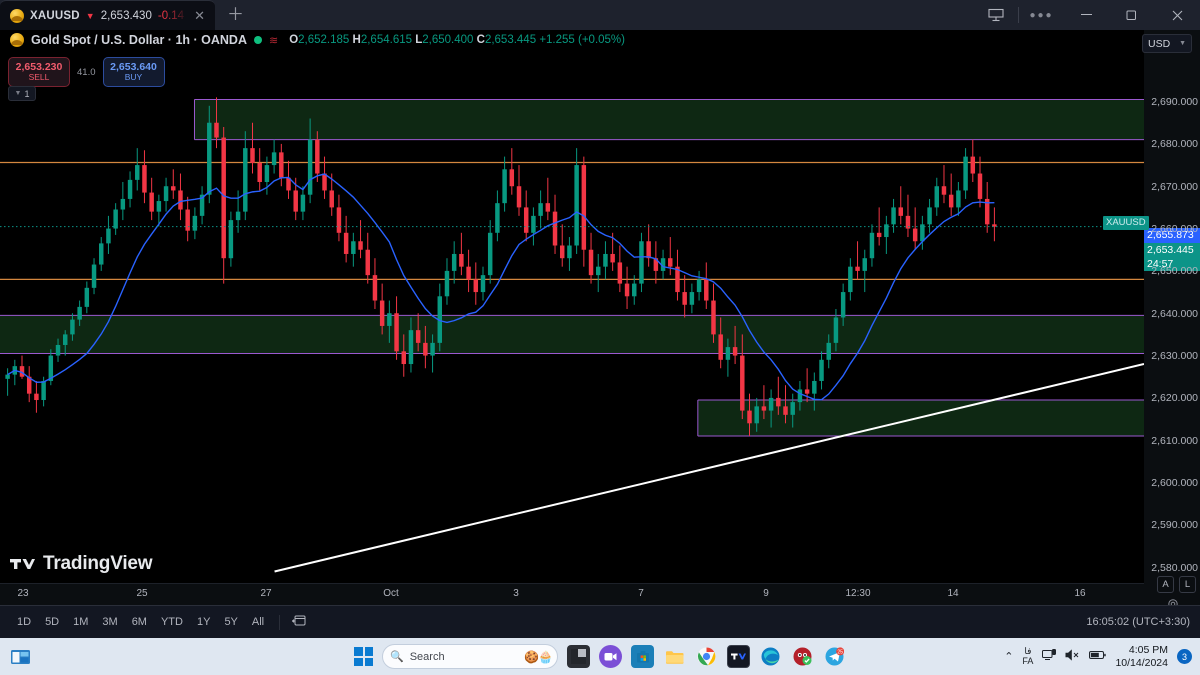  Describe the element at coordinates (199, 16) in the screenshot. I see `close-icon: ✕` at that location.